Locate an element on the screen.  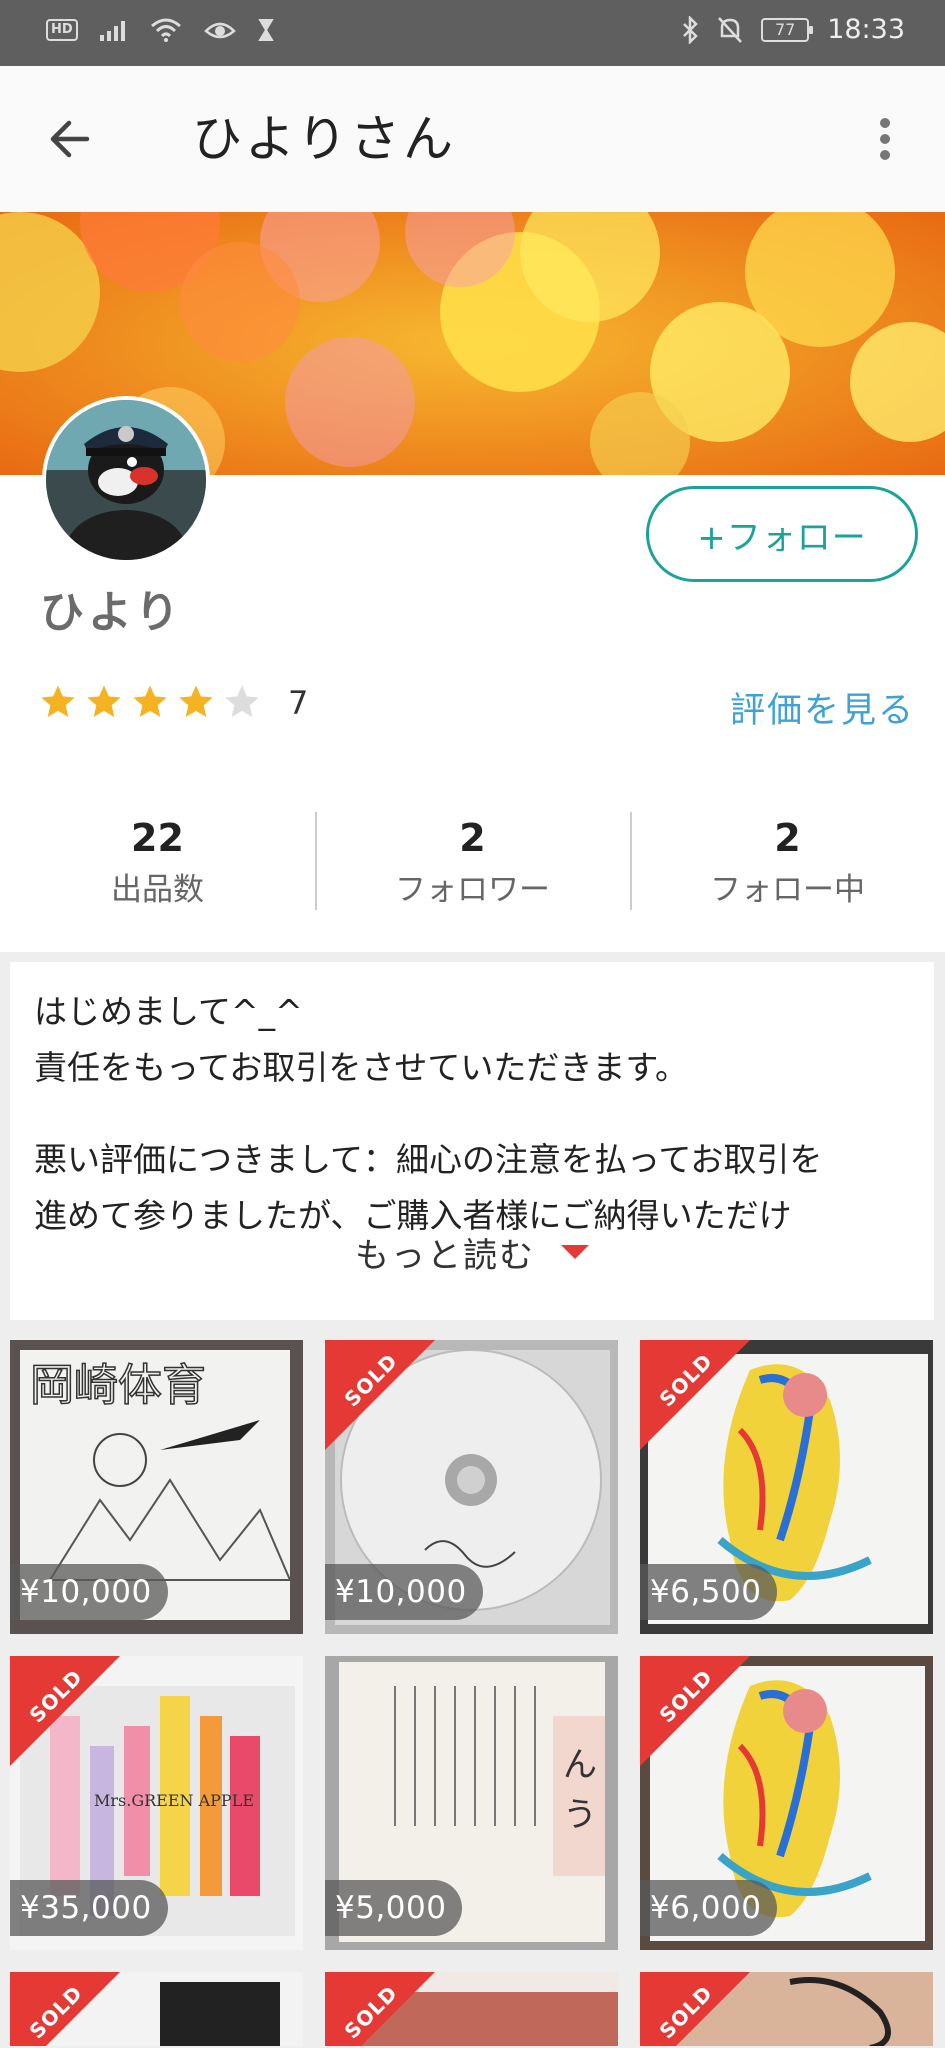
item-price: ¥6,500 is located at coordinates (709, 1592).